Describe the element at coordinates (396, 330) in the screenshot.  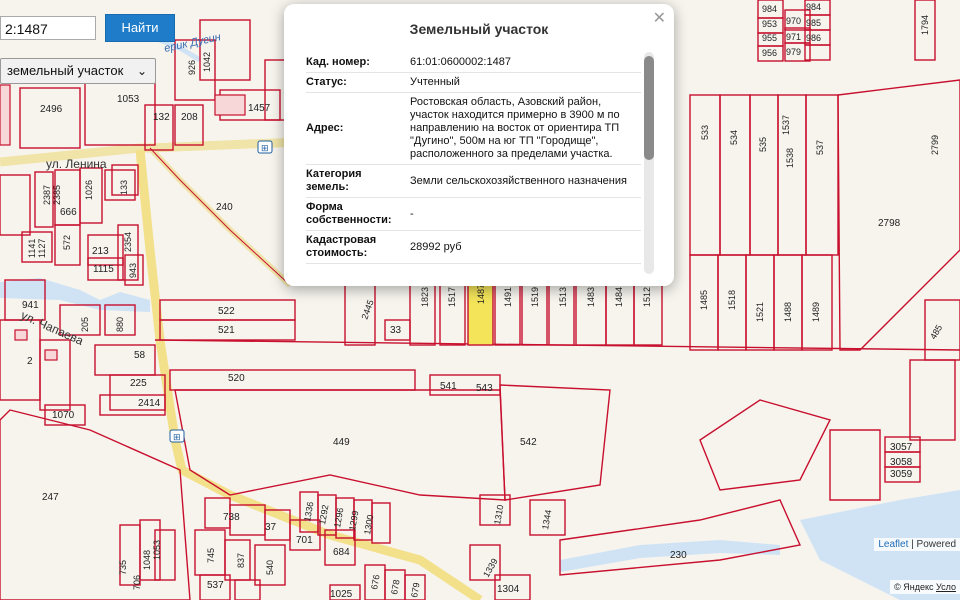
I see `svg-text: 33` at that location.